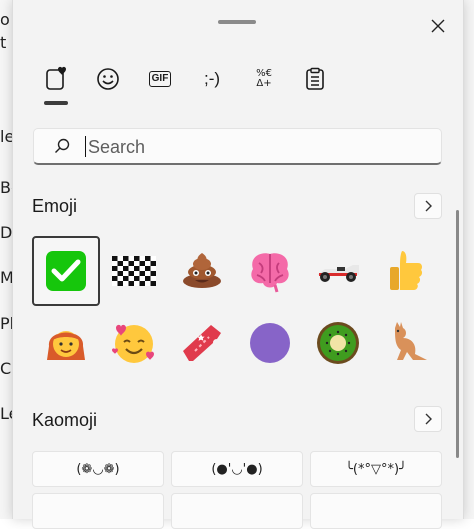 Image resolution: width=474 pixels, height=529 pixels. I want to click on emoji-check-mark-button, so click(66, 271).